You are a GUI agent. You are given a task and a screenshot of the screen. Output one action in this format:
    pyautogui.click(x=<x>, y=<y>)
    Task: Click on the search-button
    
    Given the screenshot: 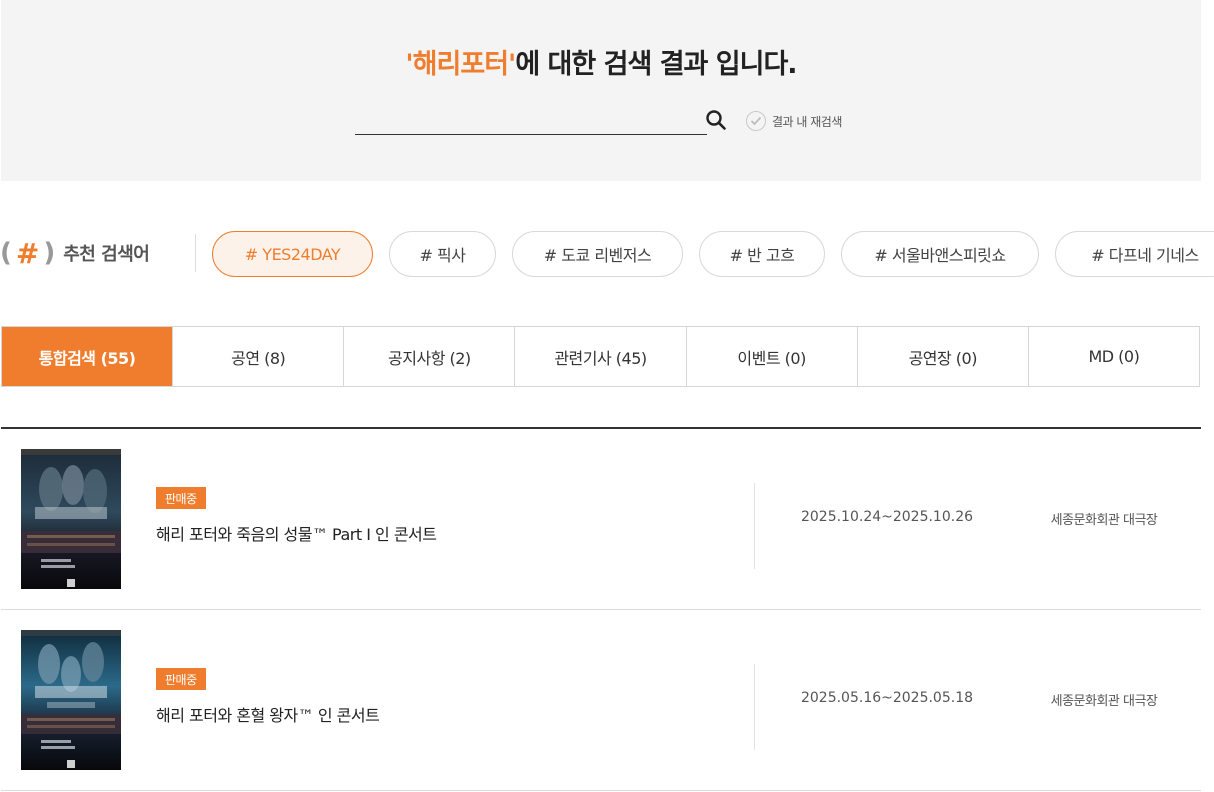 What is the action you would take?
    pyautogui.click(x=716, y=120)
    